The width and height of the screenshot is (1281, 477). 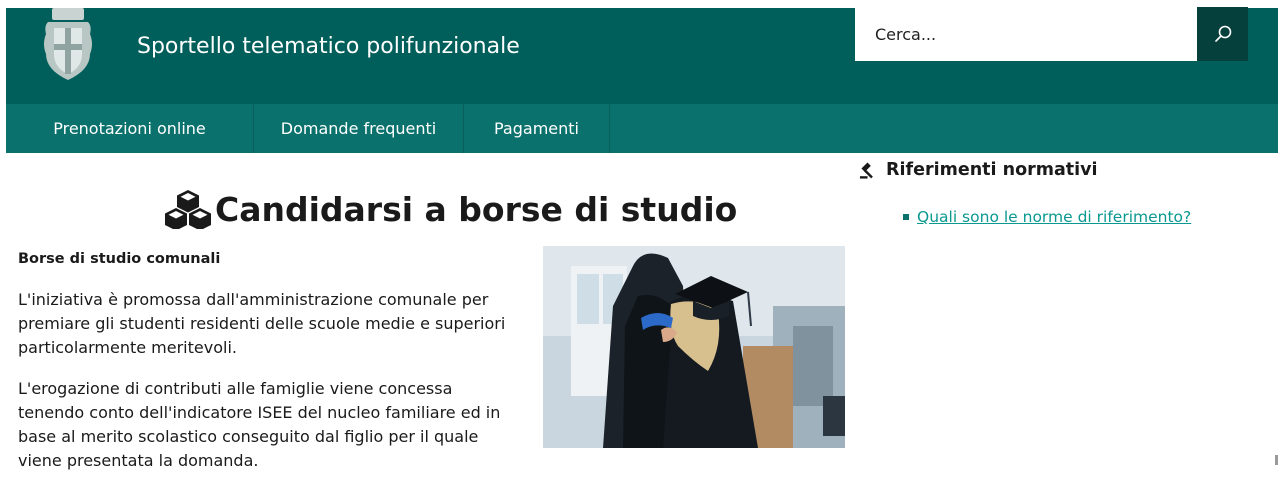 What do you see at coordinates (328, 46) in the screenshot?
I see `site-title: Sportello telematico polifunzionale` at bounding box center [328, 46].